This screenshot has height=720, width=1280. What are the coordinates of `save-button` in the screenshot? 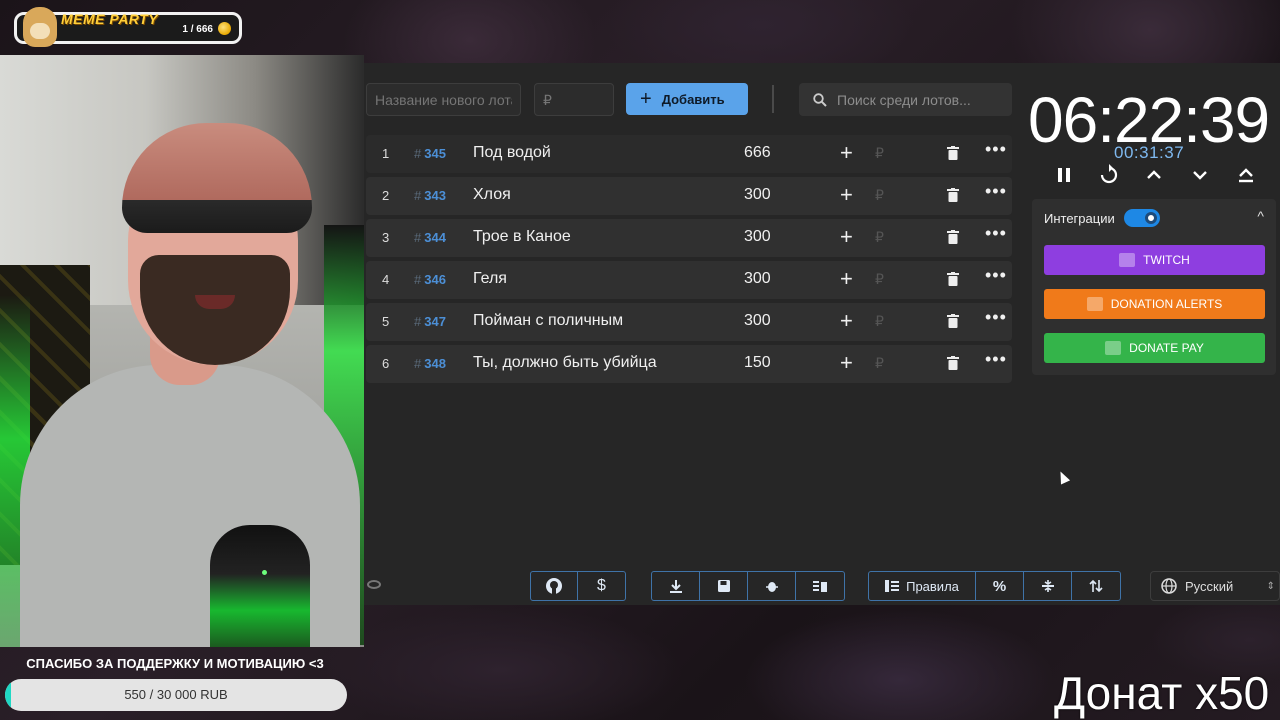 It's located at (724, 586).